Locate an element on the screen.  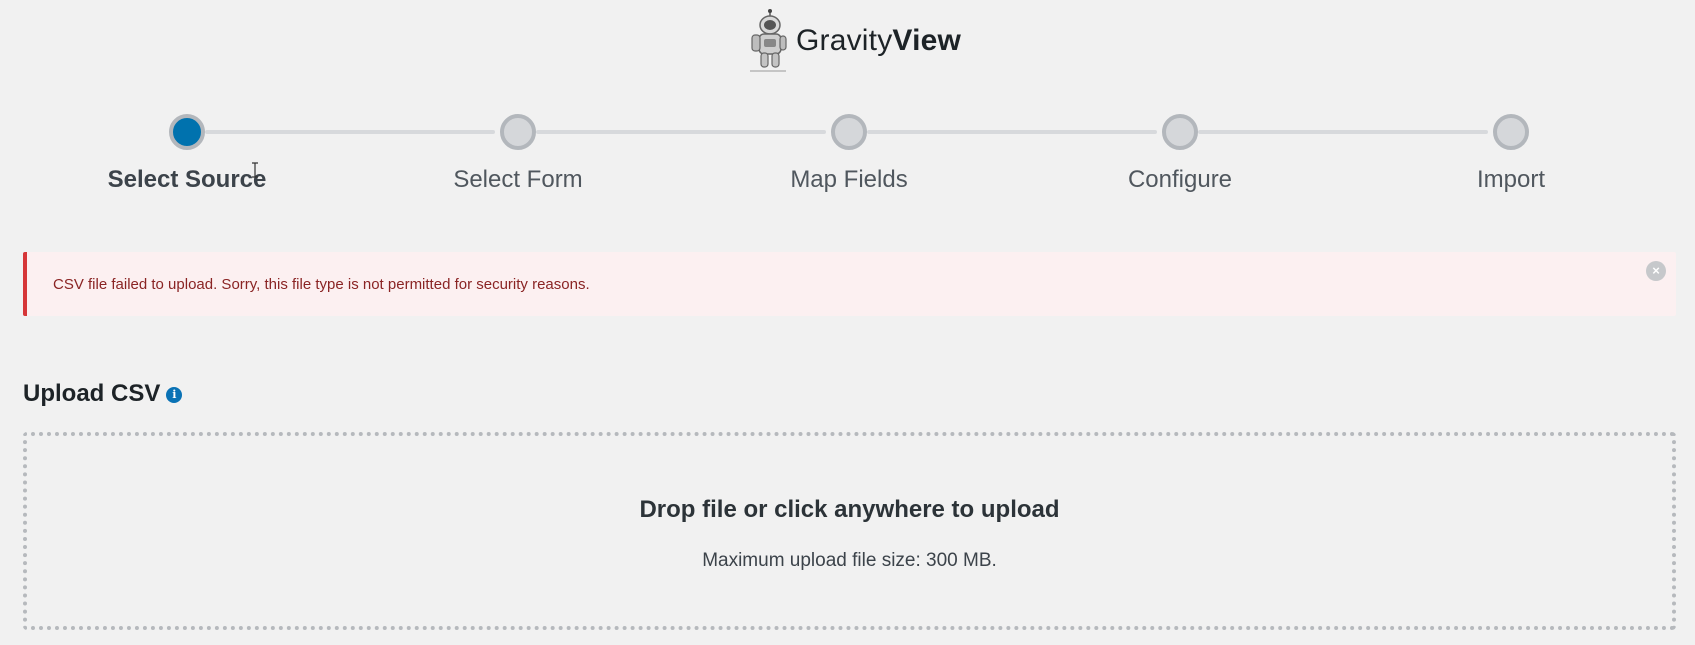
step-label: Select Source is located at coordinates (187, 179).